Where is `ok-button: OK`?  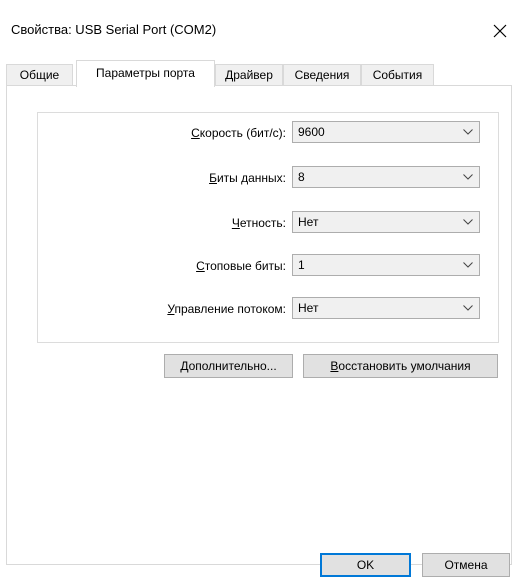 ok-button: OK is located at coordinates (365, 565).